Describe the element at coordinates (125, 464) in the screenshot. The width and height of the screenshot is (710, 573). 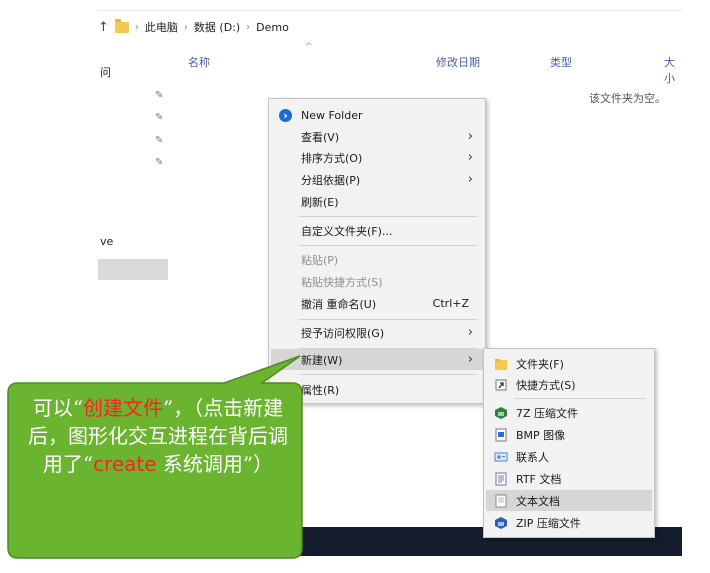
I see `callout-highlight-create: create` at that location.